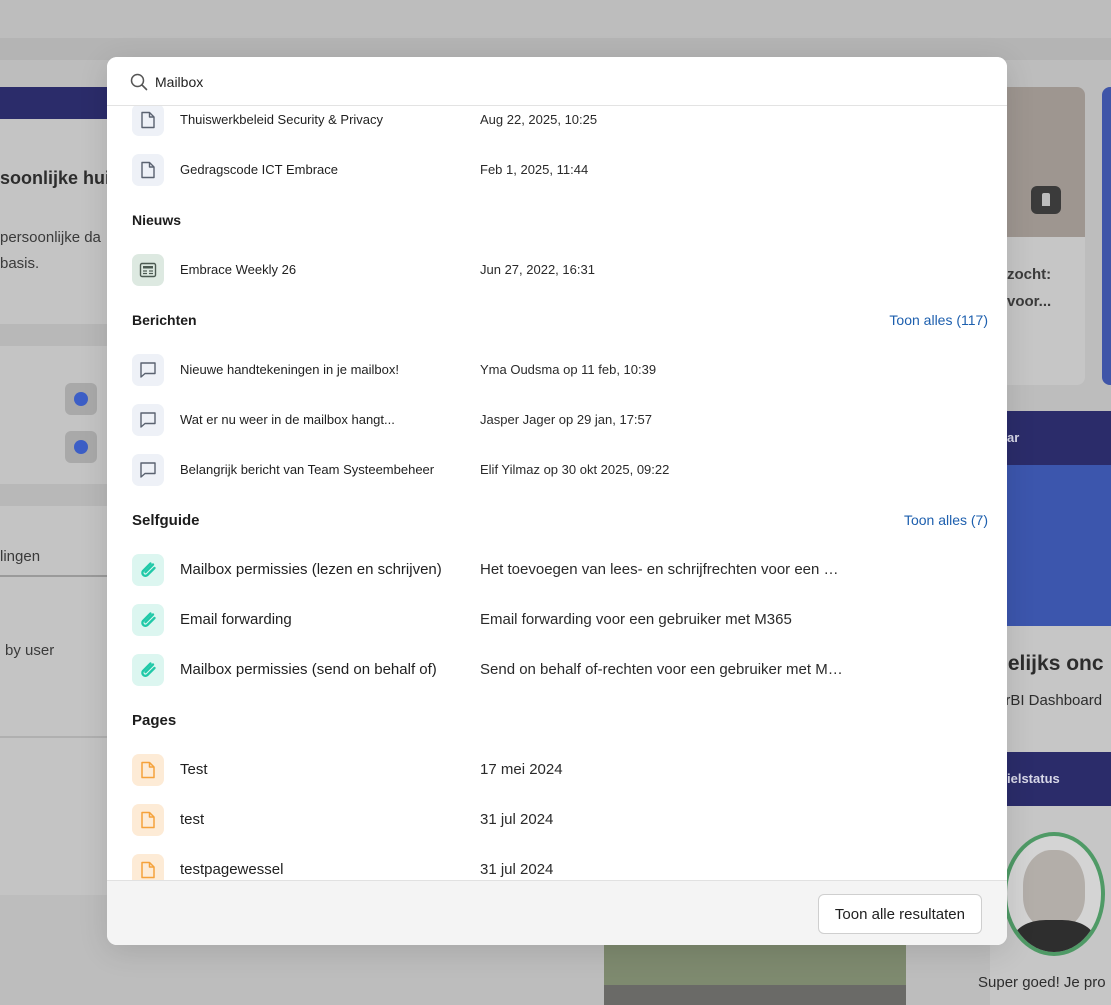 The height and width of the screenshot is (1005, 1111). What do you see at coordinates (565, 82) in the screenshot?
I see `search-input` at bounding box center [565, 82].